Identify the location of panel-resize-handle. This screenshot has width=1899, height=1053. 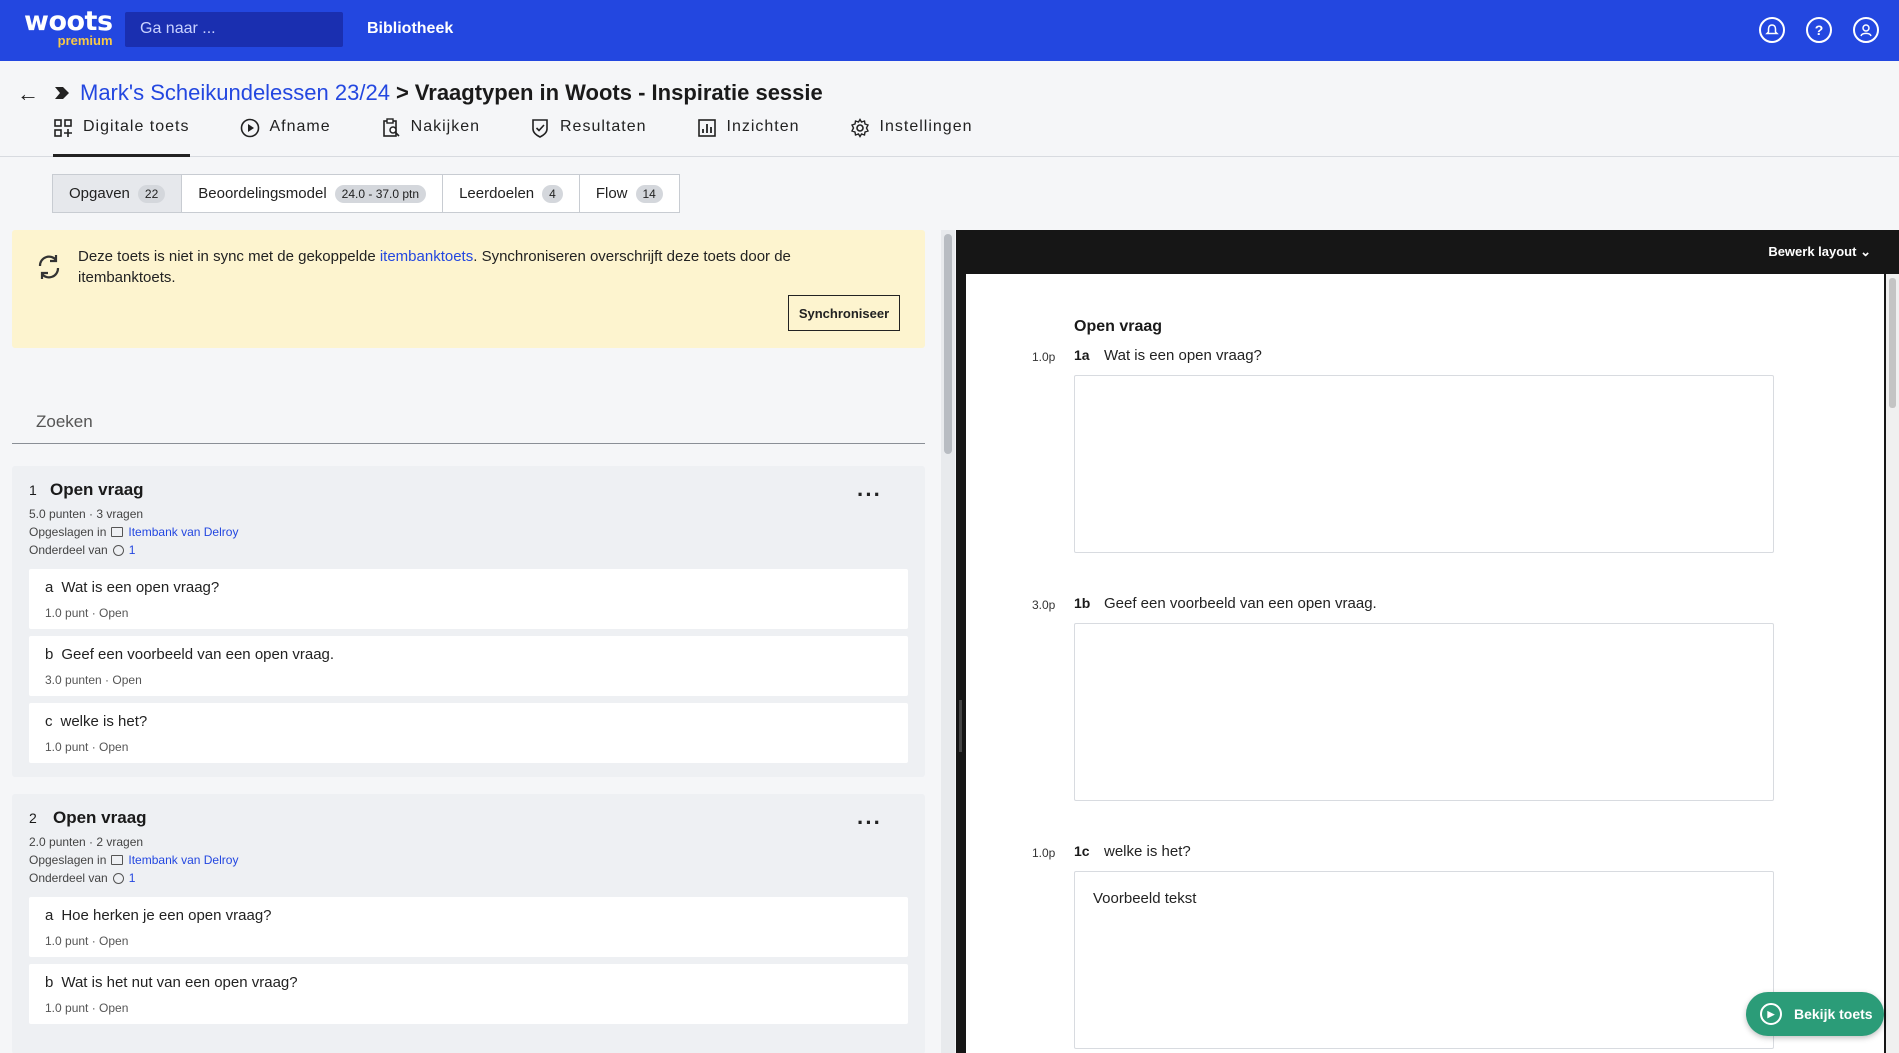
(960, 726).